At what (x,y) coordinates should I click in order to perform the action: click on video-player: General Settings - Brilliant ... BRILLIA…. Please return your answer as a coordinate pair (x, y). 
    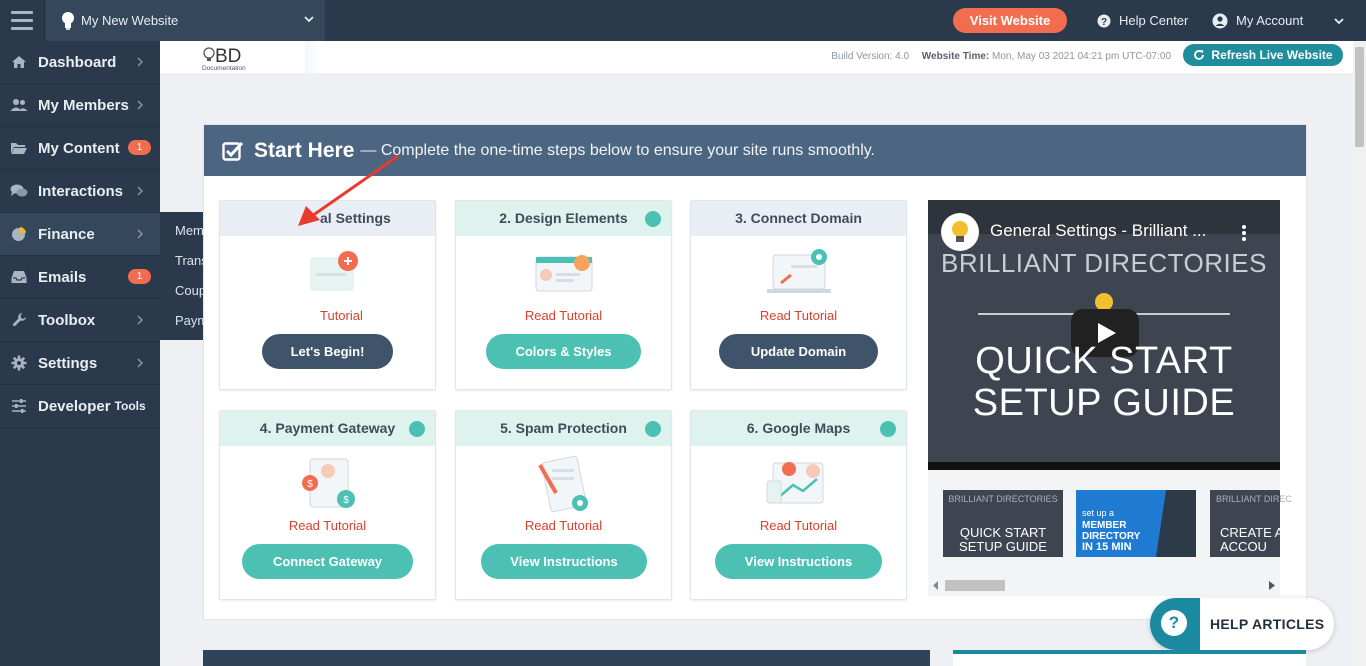
    Looking at the image, I should click on (1104, 335).